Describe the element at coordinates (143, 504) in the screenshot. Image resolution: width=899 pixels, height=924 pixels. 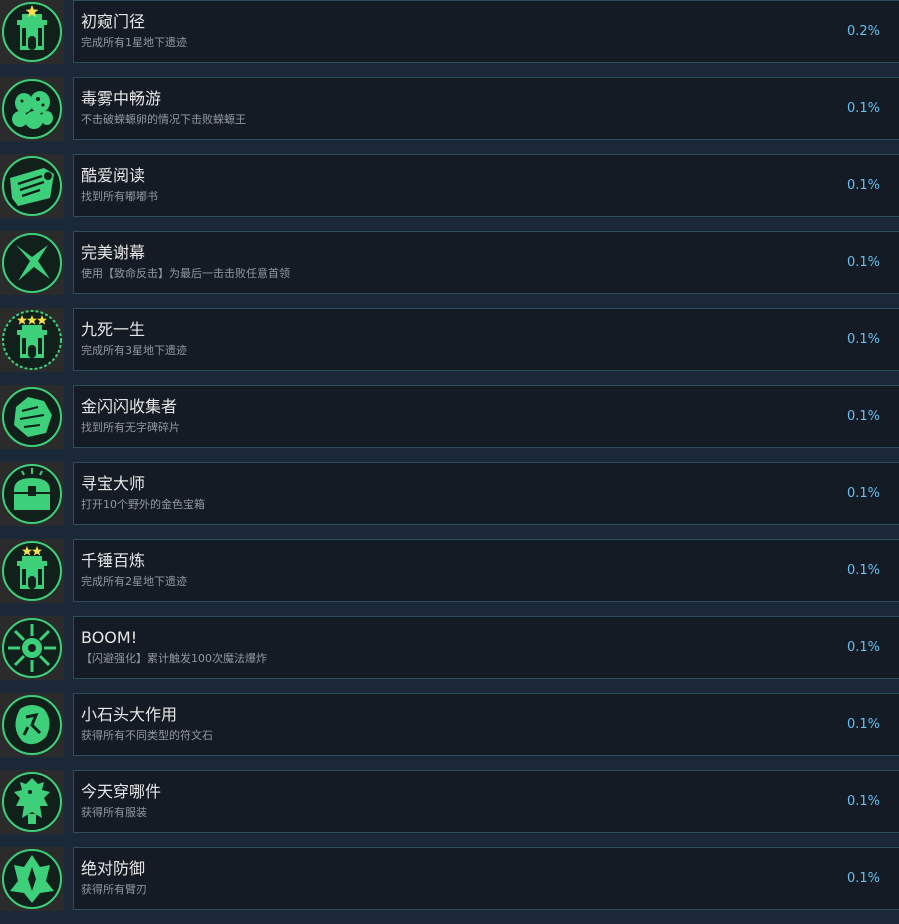
I see `achievement-description: 打开10个野外的金色宝箱` at that location.